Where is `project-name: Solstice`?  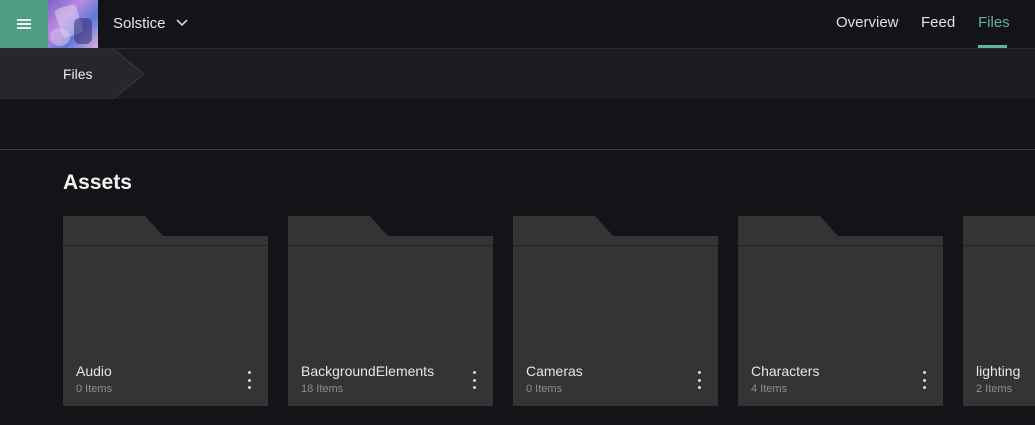 project-name: Solstice is located at coordinates (139, 23).